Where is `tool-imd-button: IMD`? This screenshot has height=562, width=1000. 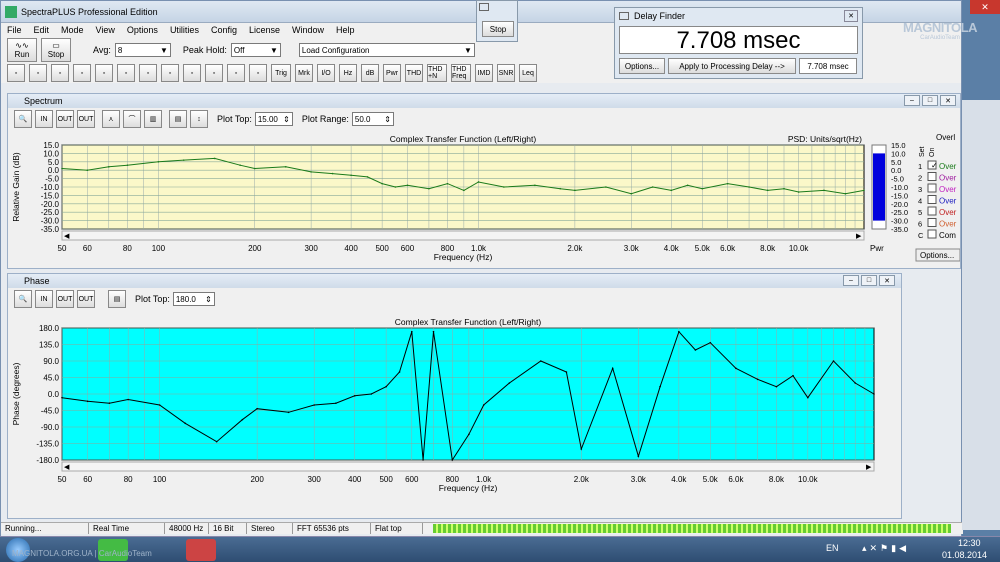 tool-imd-button: IMD is located at coordinates (484, 73).